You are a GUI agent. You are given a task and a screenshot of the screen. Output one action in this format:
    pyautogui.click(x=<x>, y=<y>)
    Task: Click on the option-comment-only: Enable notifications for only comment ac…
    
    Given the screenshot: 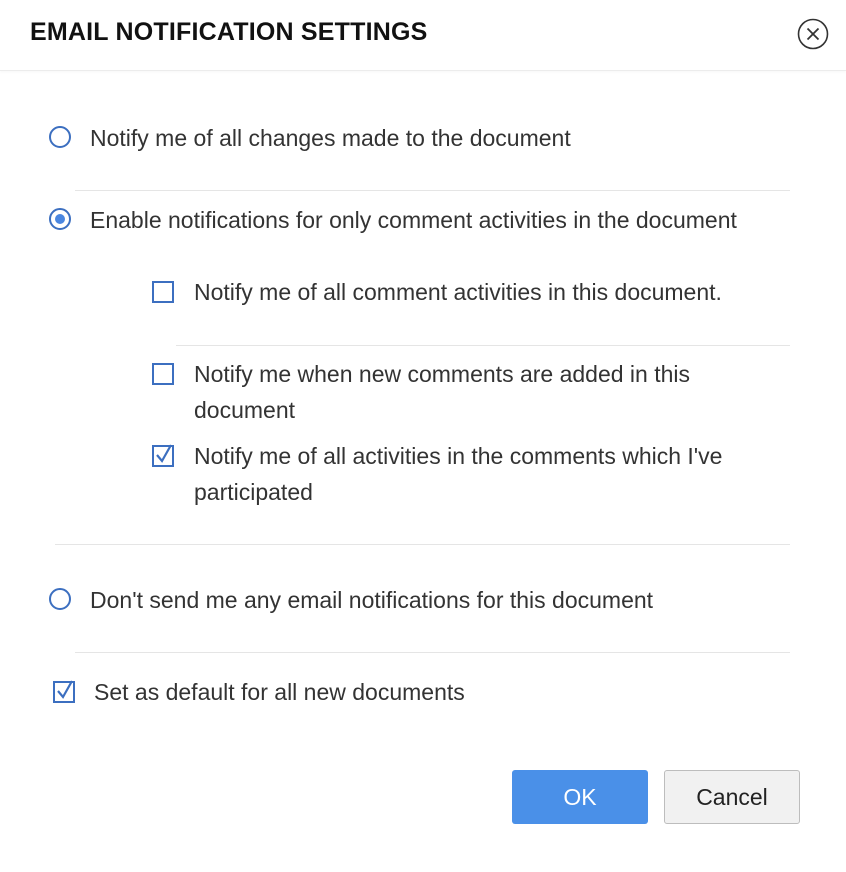 What is the action you would take?
    pyautogui.click(x=393, y=220)
    